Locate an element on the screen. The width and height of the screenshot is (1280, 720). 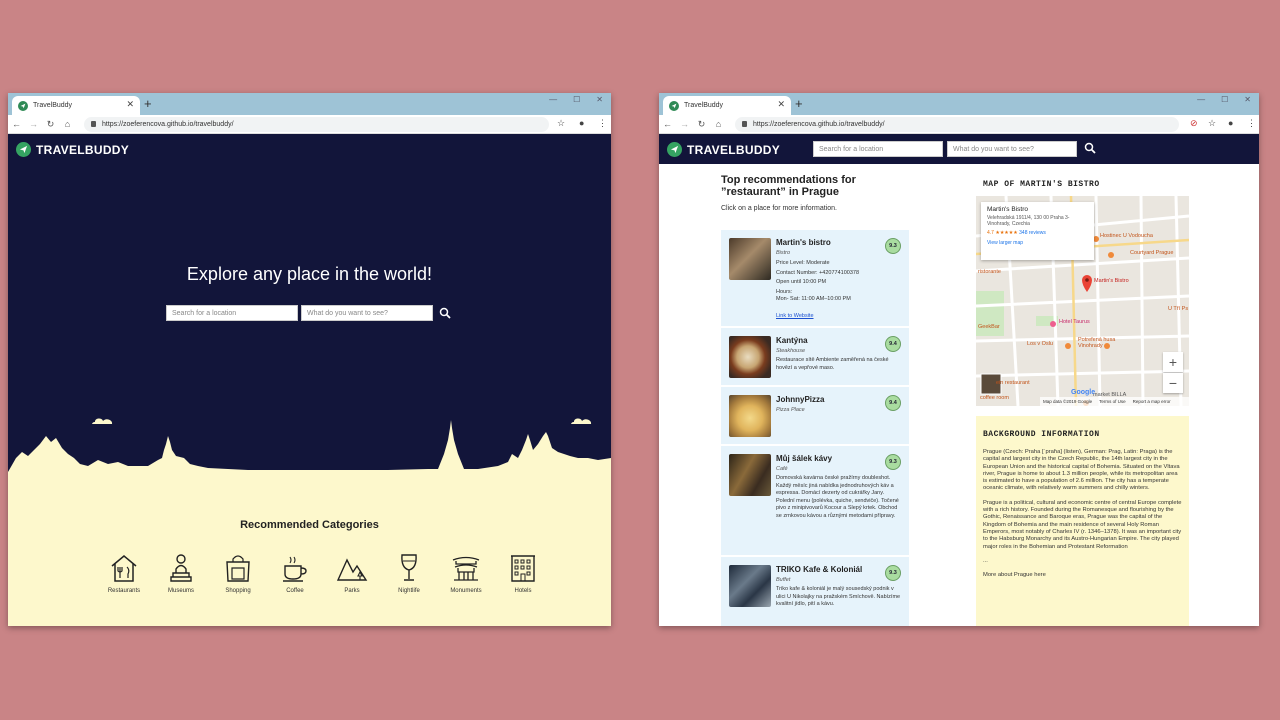
view-larger-map-link: View larger map is located at coordinates (1037, 243).